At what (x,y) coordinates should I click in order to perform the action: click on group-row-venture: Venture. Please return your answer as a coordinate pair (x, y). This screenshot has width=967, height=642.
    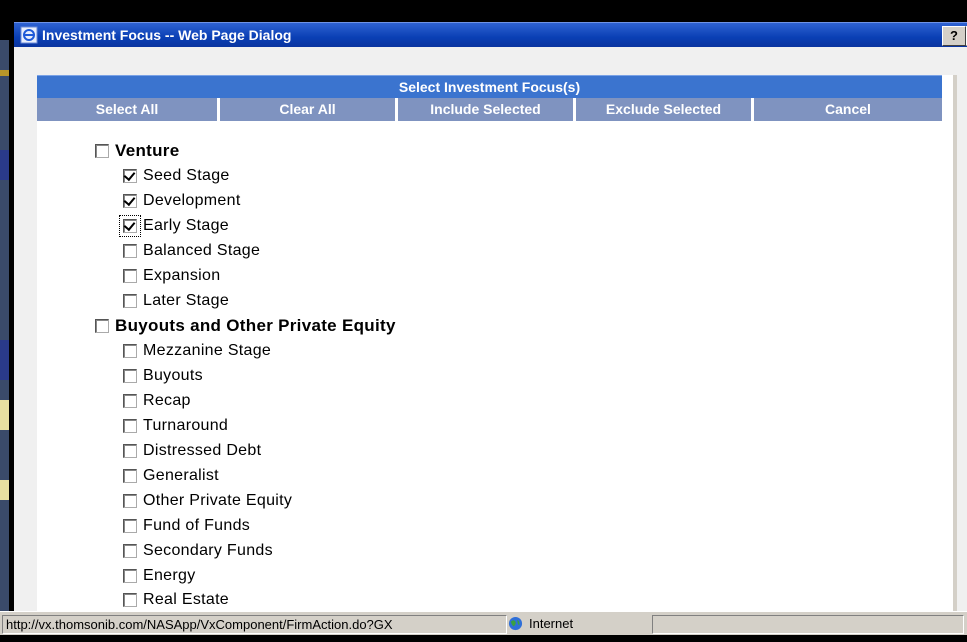
    Looking at the image, I should click on (137, 151).